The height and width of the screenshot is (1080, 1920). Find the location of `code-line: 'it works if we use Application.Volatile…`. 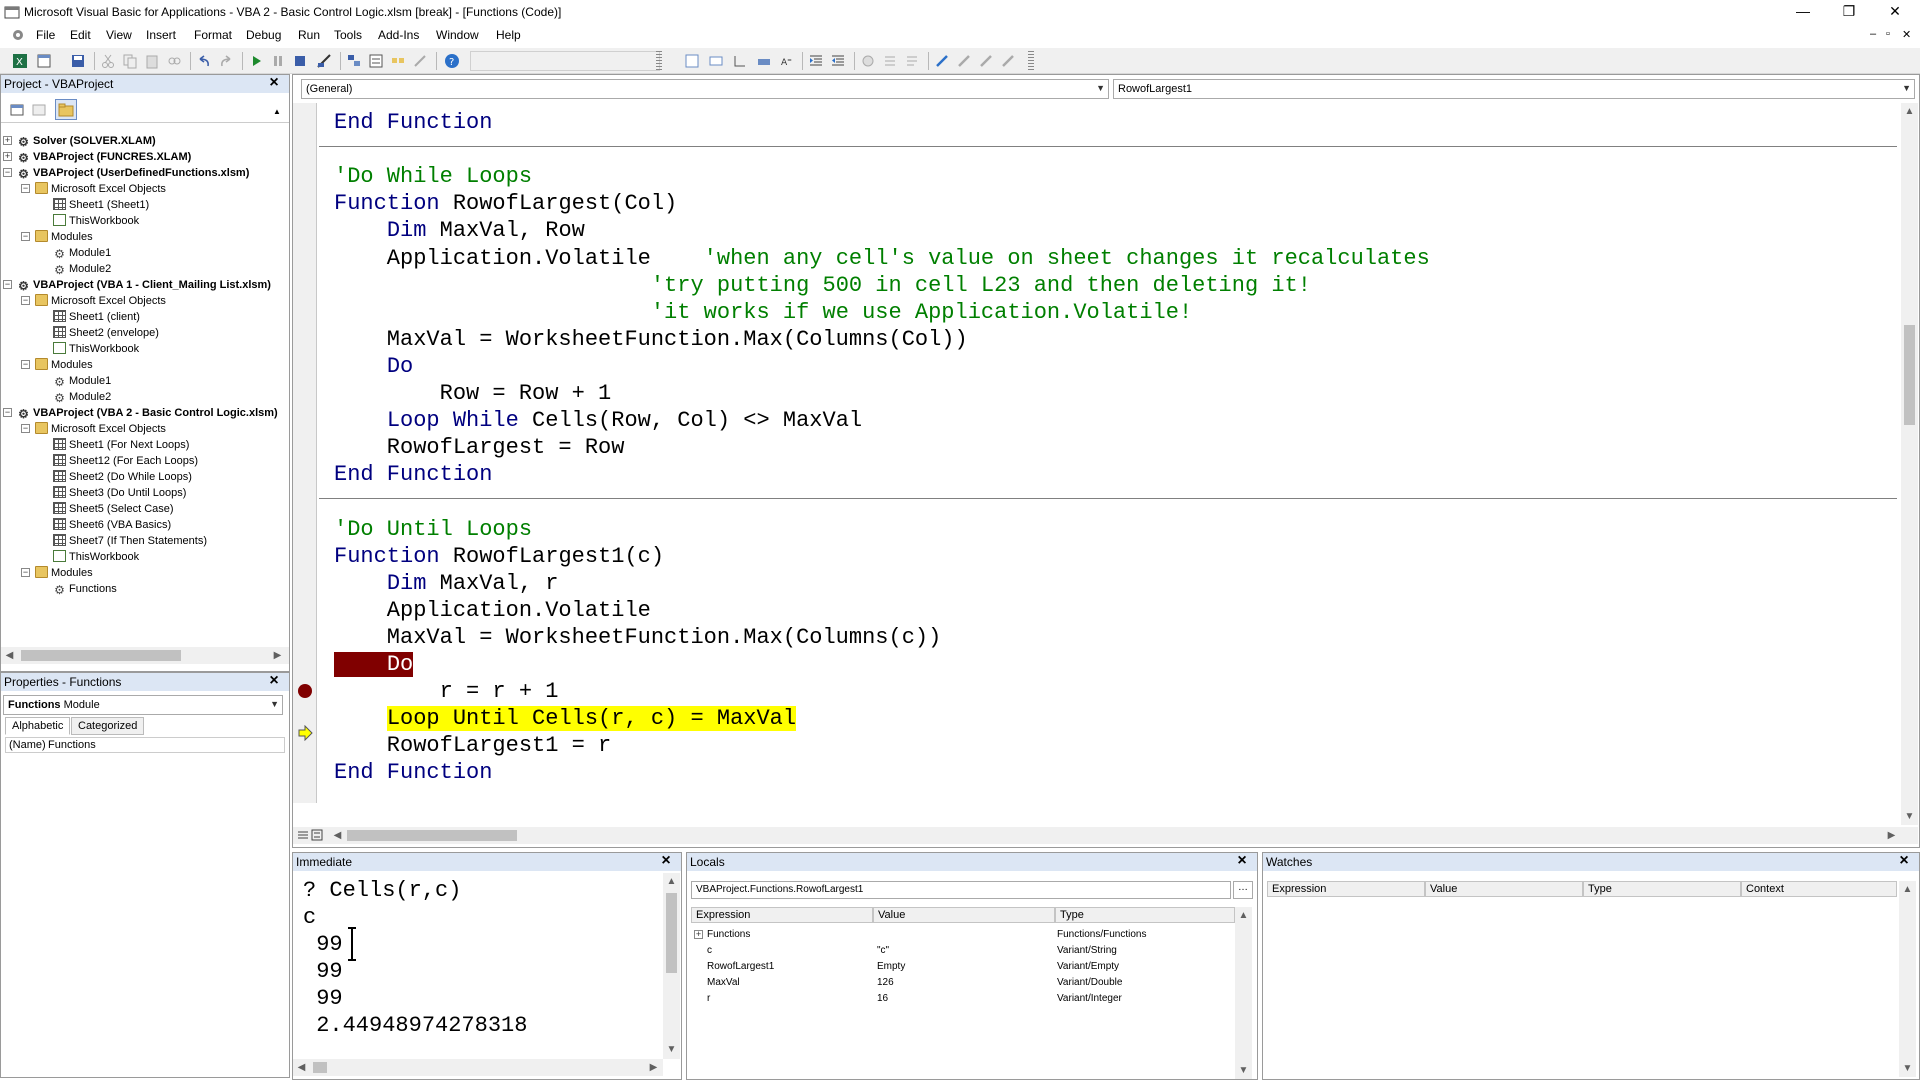

code-line: 'it works if we use Application.Volatile… is located at coordinates (763, 312).